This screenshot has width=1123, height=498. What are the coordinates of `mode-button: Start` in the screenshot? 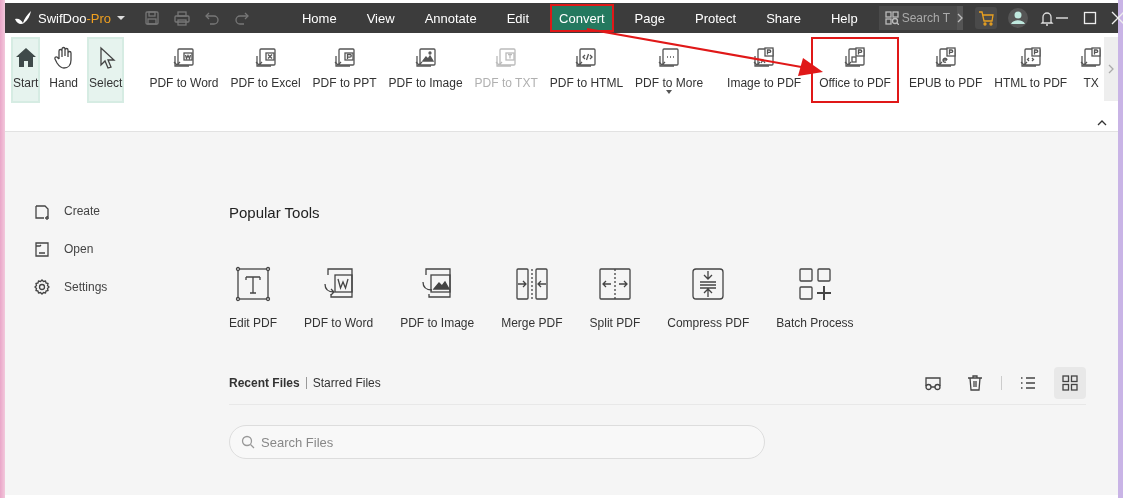 It's located at (26, 70).